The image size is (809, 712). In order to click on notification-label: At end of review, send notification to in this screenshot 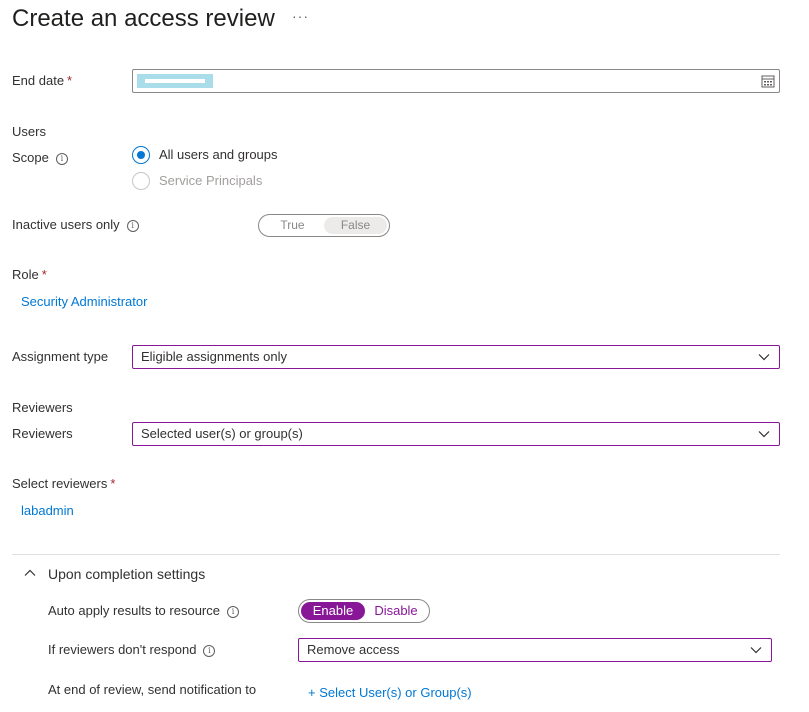, I will do `click(152, 689)`.